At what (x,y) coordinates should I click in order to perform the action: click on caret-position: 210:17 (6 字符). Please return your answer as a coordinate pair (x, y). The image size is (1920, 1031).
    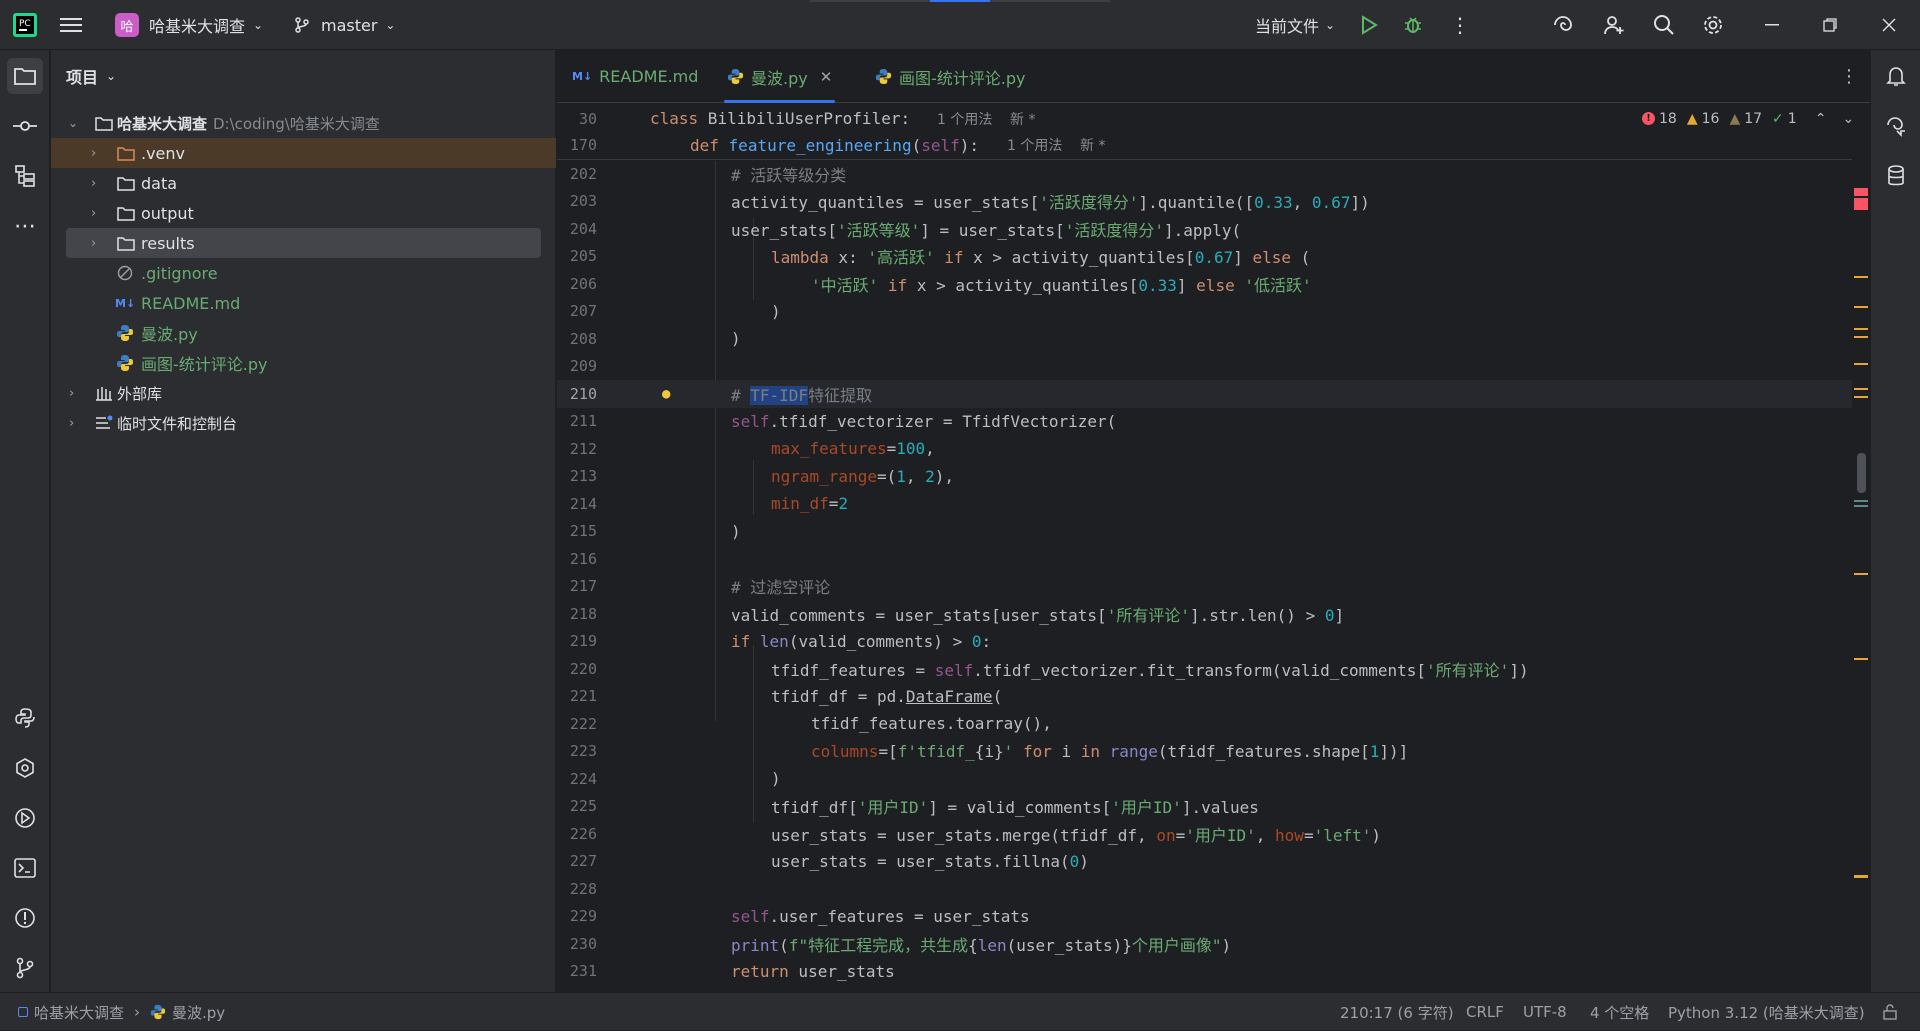
    Looking at the image, I should click on (1397, 1012).